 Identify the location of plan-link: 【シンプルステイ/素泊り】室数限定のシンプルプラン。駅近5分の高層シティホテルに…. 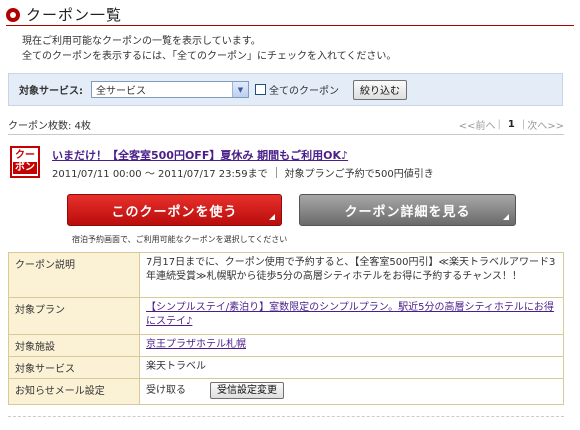
(350, 314).